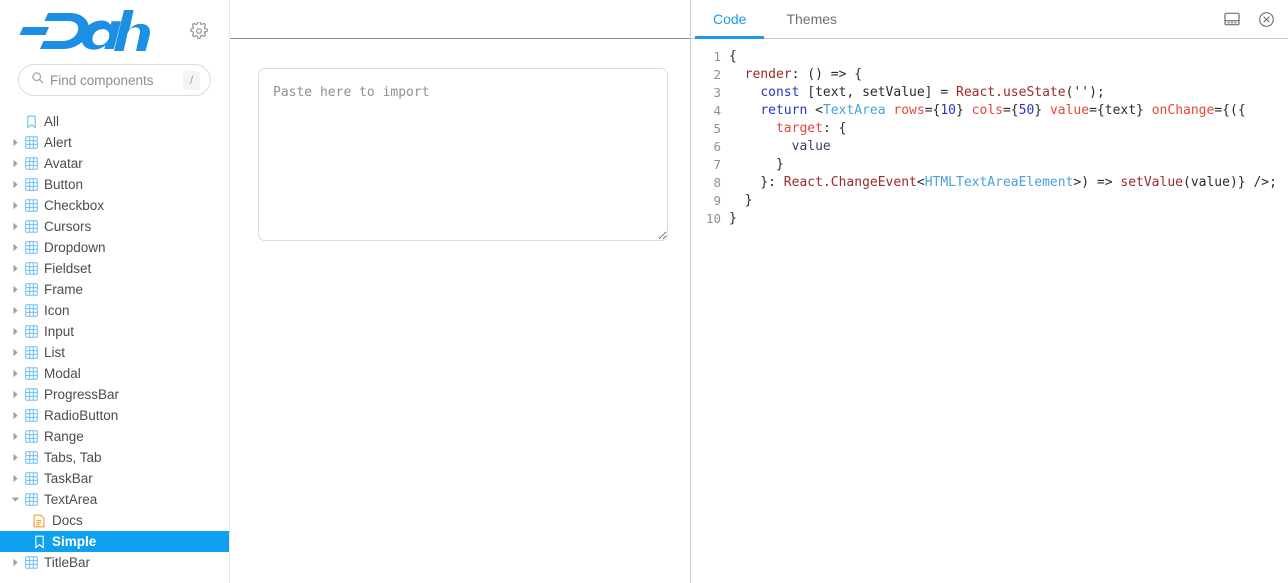  I want to click on code-line-content: target: {, so click(811, 128).